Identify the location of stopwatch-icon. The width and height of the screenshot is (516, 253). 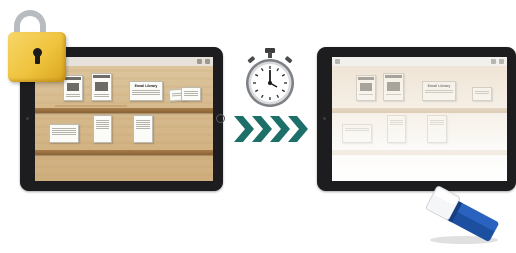
(270, 78).